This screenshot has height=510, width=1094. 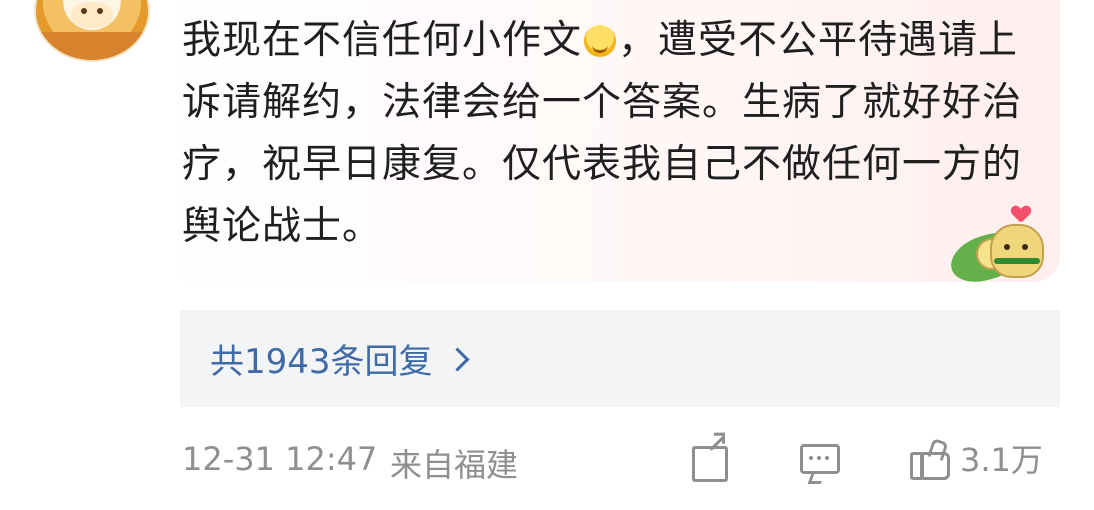 I want to click on comment-button, so click(x=820, y=461).